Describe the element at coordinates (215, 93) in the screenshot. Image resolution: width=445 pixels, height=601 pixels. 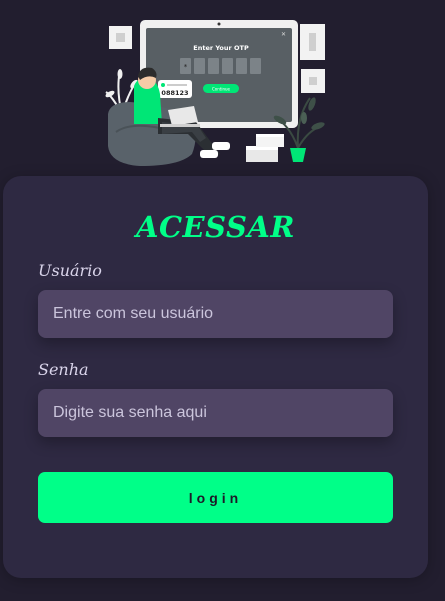
I see `otp-illustration: ✕ Enter Your OTP * Continue 088123` at that location.